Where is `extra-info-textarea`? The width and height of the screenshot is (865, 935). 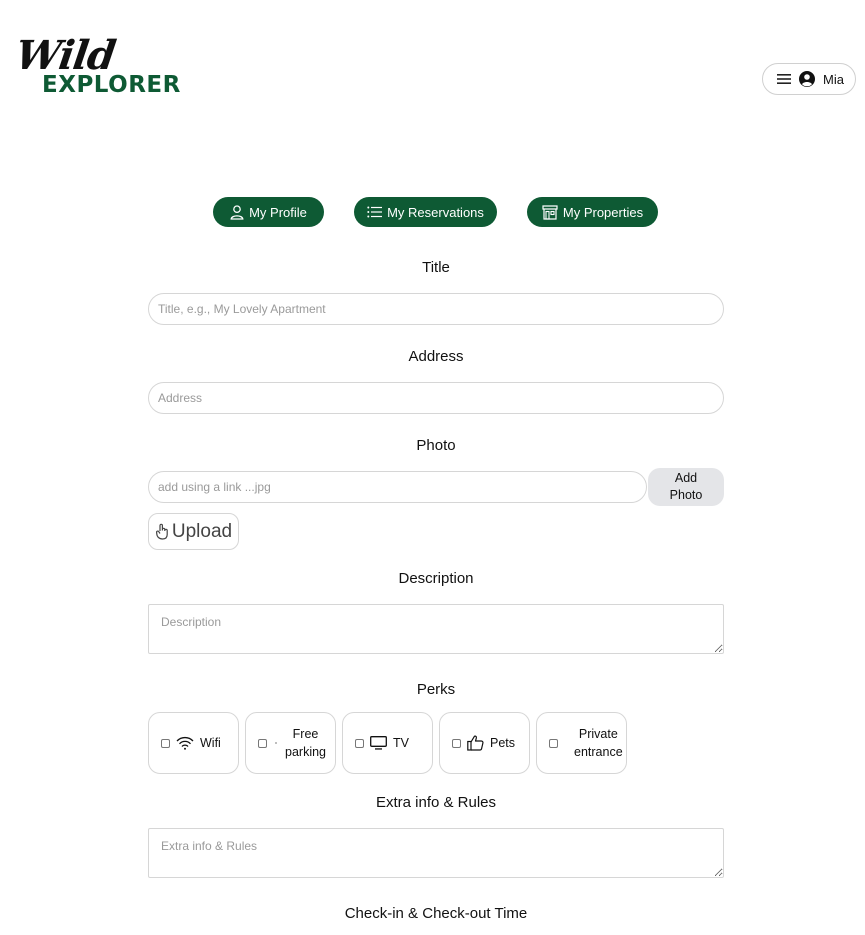 extra-info-textarea is located at coordinates (436, 853).